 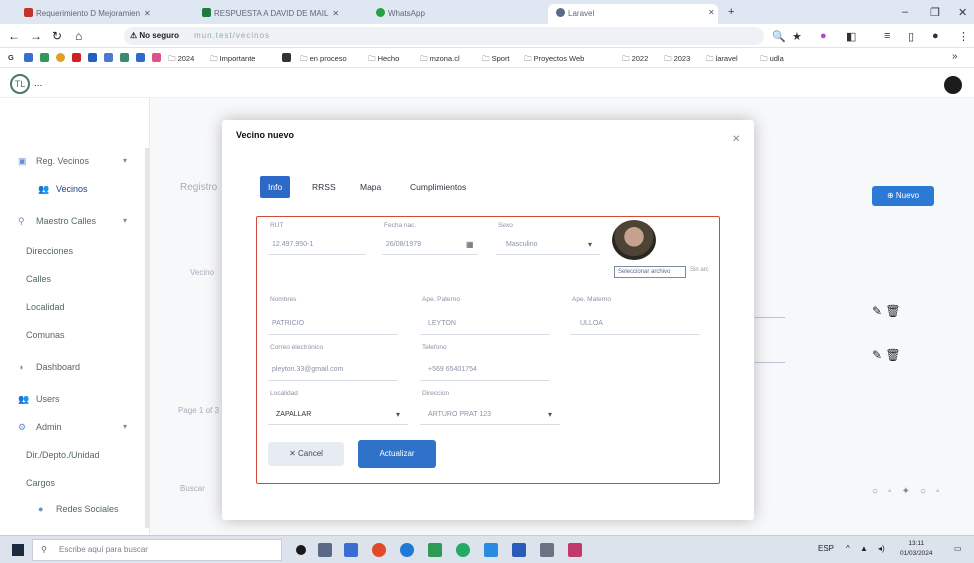 I want to click on ape-paterno-field: LEYTON, so click(x=442, y=323).